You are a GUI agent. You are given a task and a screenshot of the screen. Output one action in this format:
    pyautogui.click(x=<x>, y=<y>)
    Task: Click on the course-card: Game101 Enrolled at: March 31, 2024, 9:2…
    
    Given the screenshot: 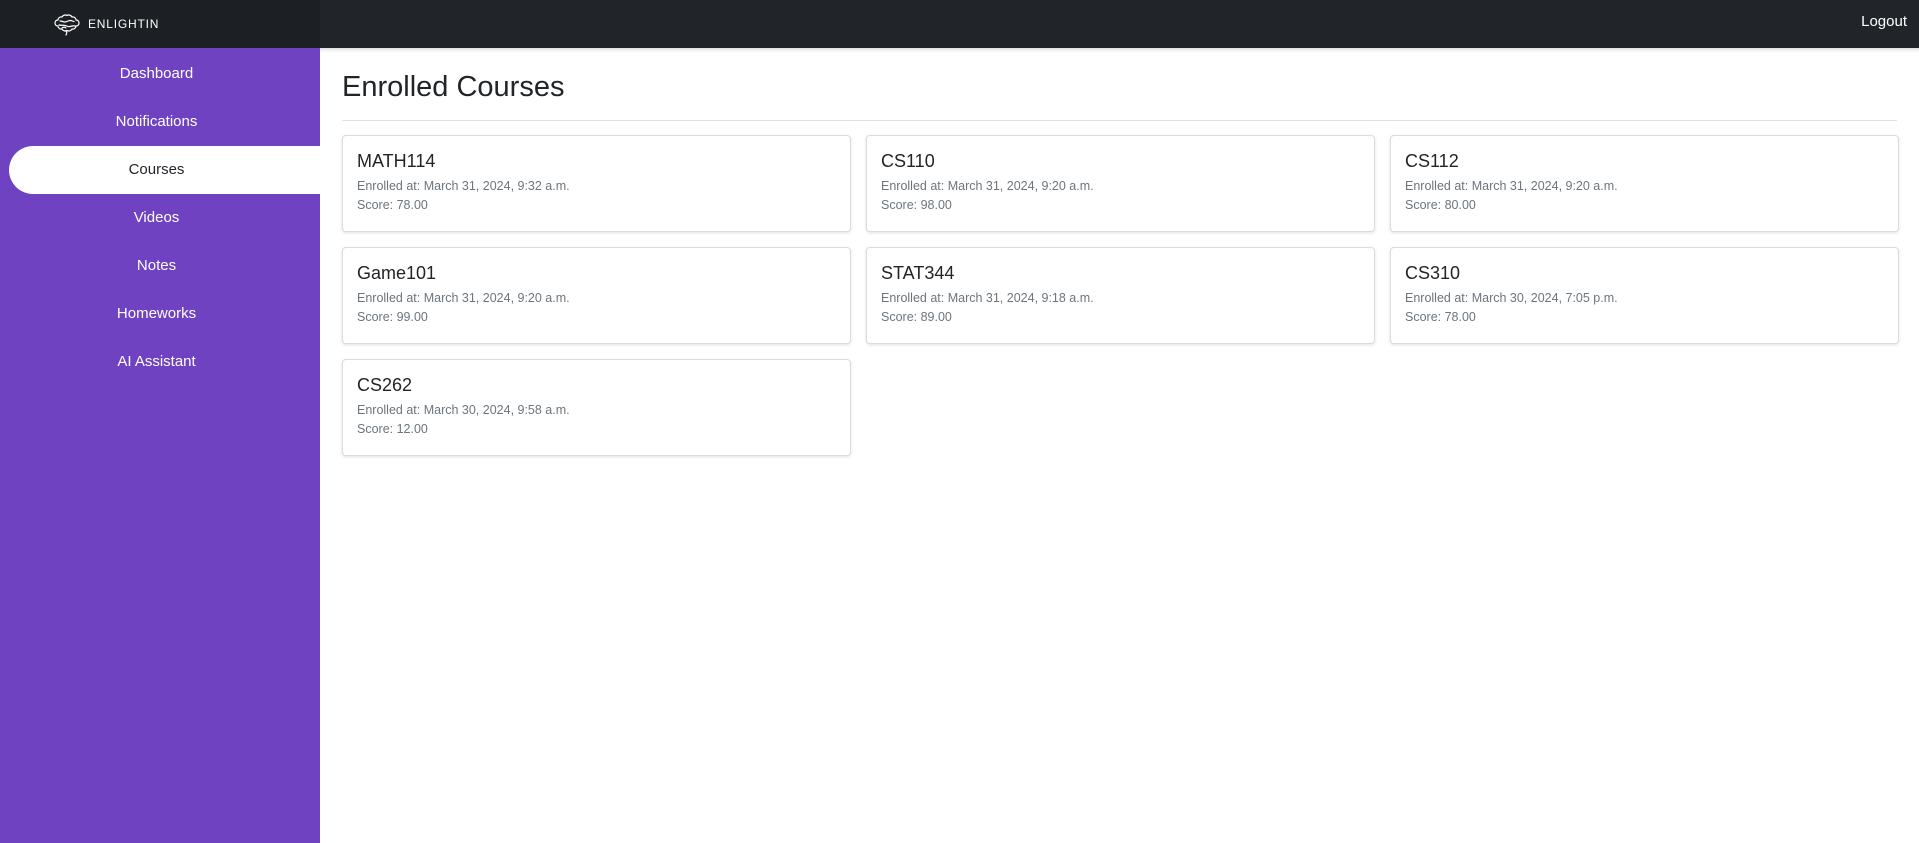 What is the action you would take?
    pyautogui.click(x=596, y=295)
    